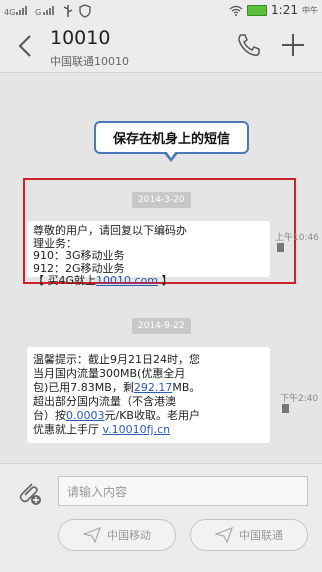 The height and width of the screenshot is (572, 322). I want to click on message-link: 292.17, so click(153, 387).